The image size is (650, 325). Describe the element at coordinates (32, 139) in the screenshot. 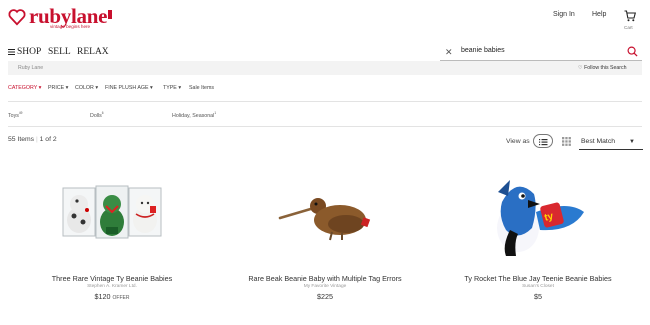

I see `results-count: 55 Items | 1 of 2` at that location.